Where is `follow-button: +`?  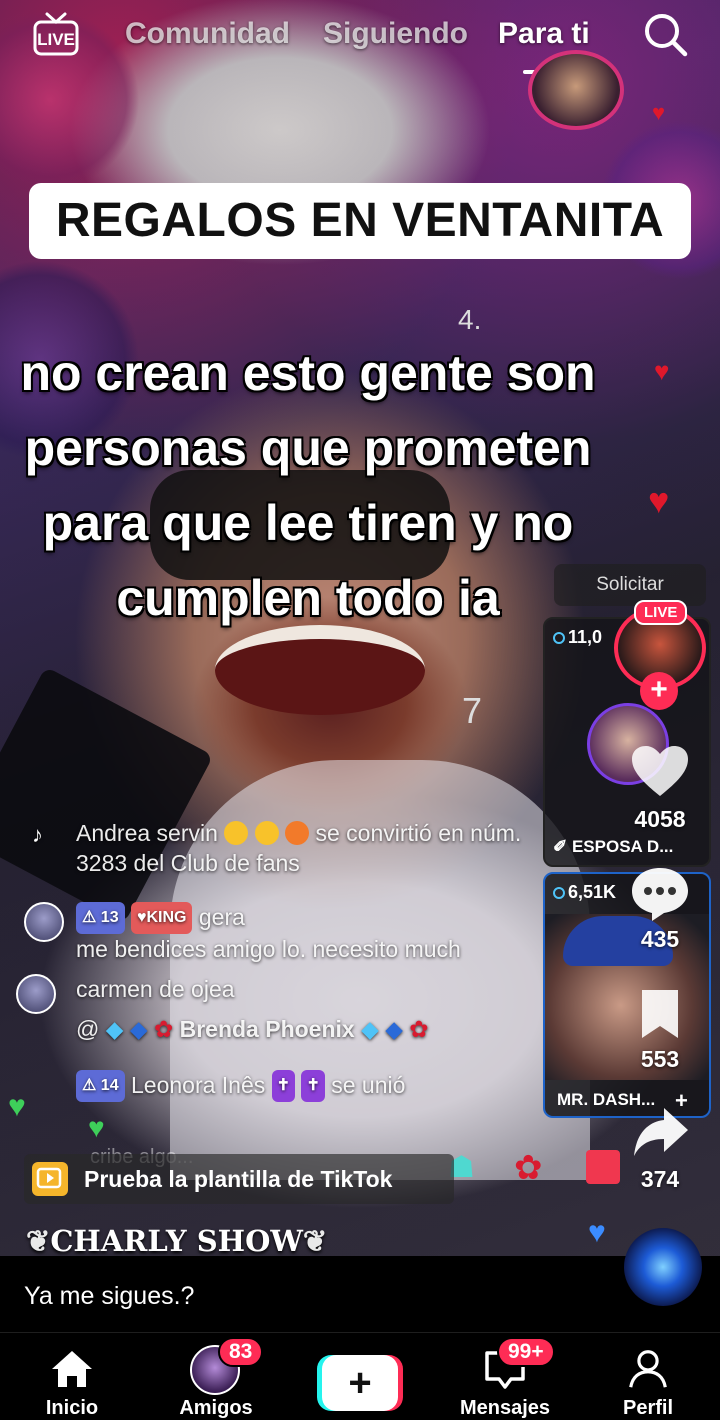
follow-button: + is located at coordinates (659, 691).